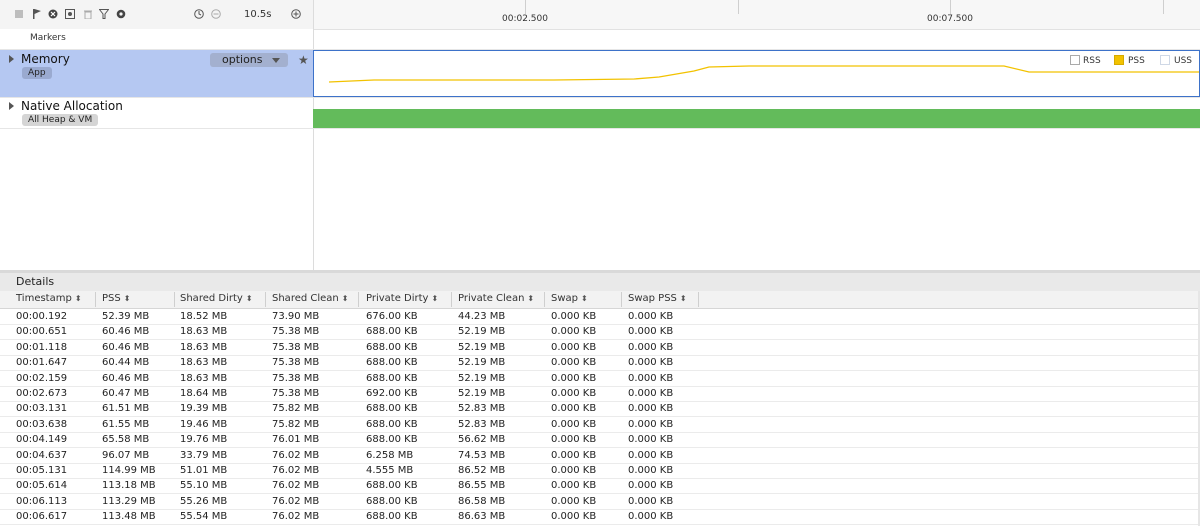  What do you see at coordinates (276, 60) in the screenshot?
I see `chevron-down-icon` at bounding box center [276, 60].